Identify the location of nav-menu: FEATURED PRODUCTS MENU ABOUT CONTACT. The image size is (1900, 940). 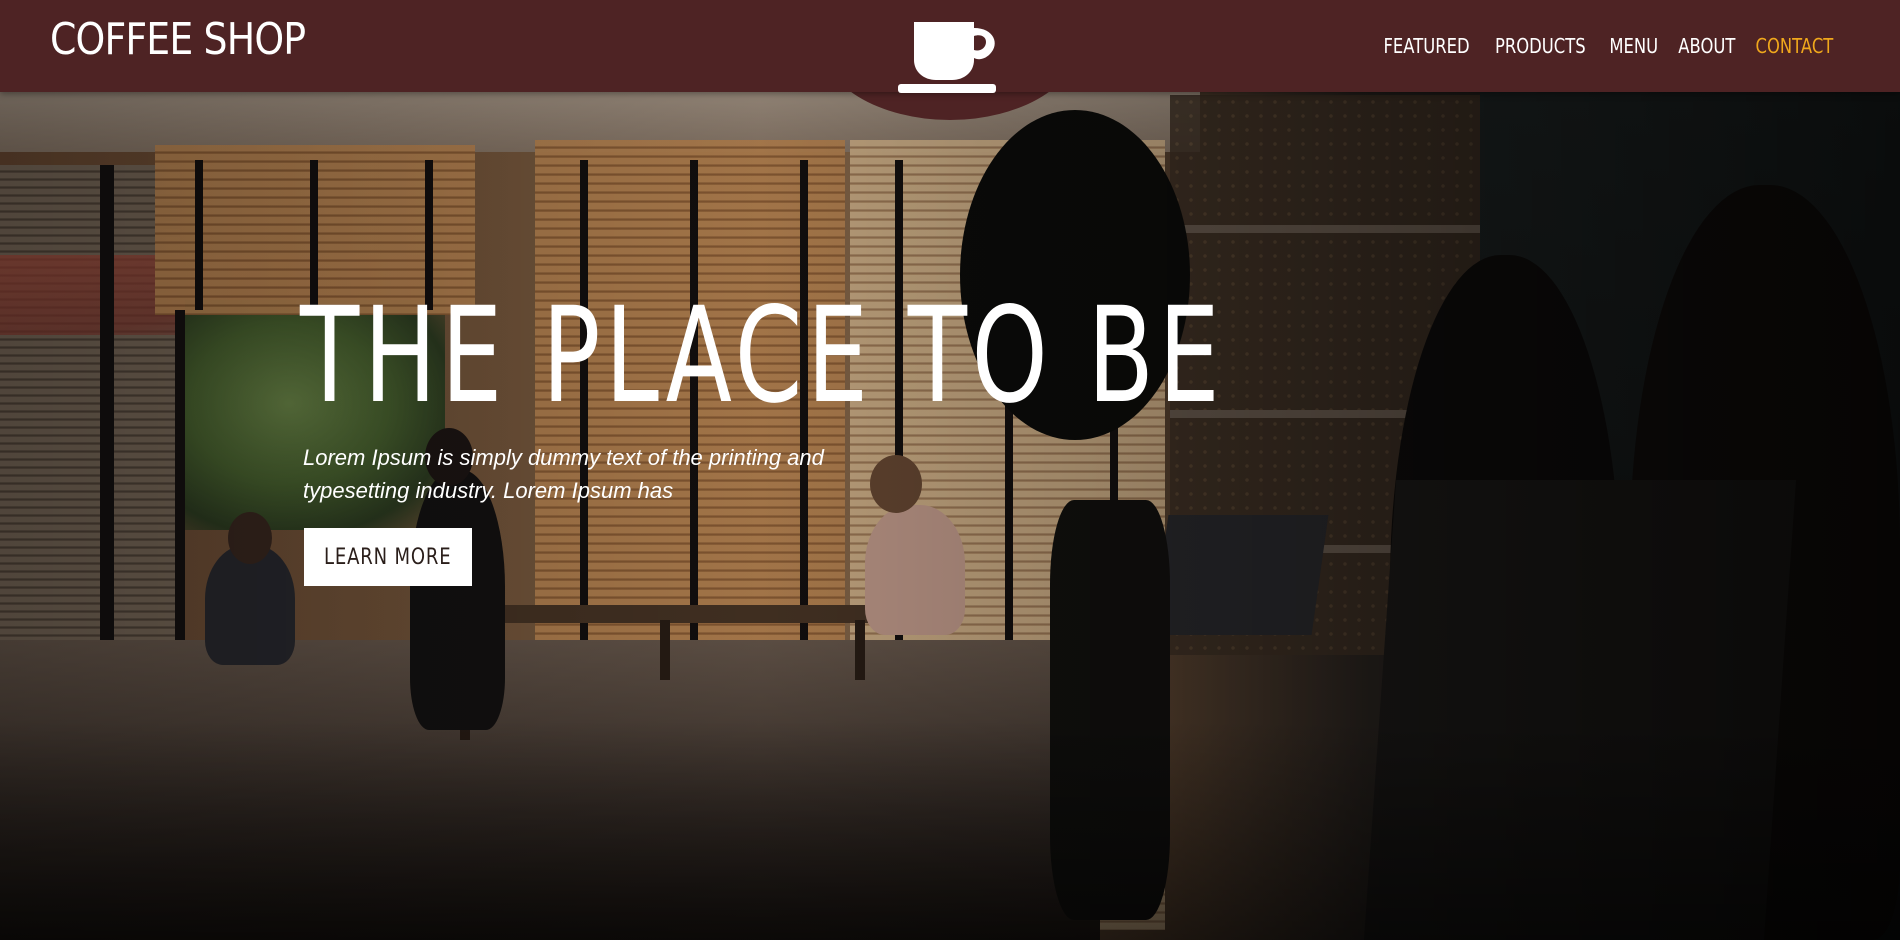
(1637, 46).